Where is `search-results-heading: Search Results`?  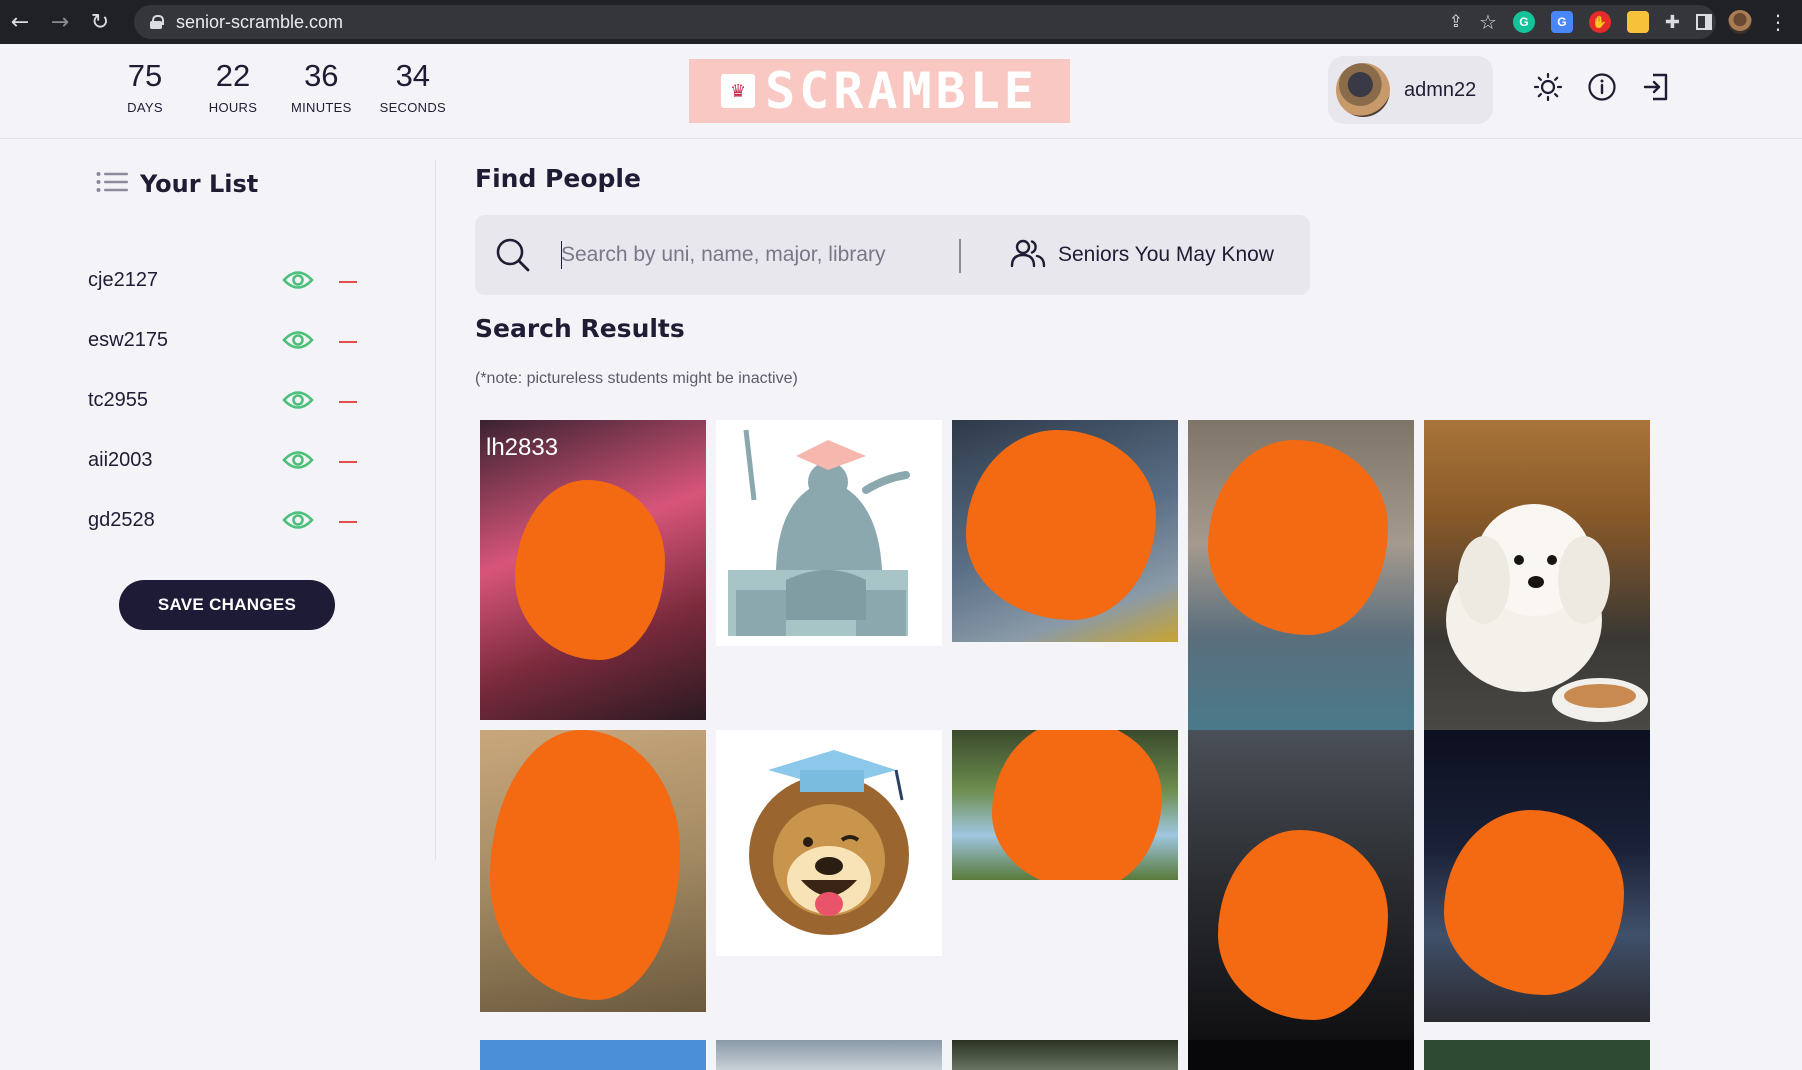 search-results-heading: Search Results is located at coordinates (580, 328).